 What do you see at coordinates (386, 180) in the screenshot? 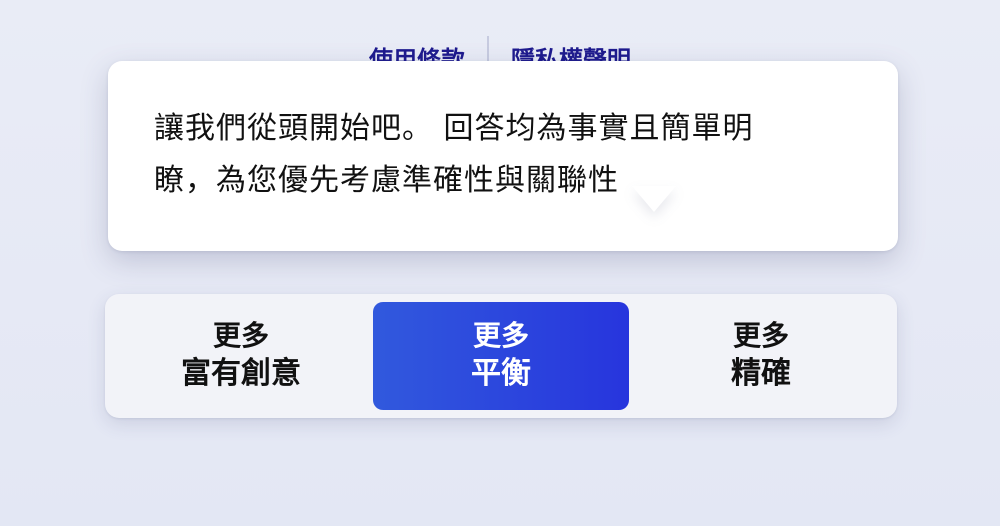
I see `tooltip-line-2: 瞭，為您優先考慮準確性與關聯性` at bounding box center [386, 180].